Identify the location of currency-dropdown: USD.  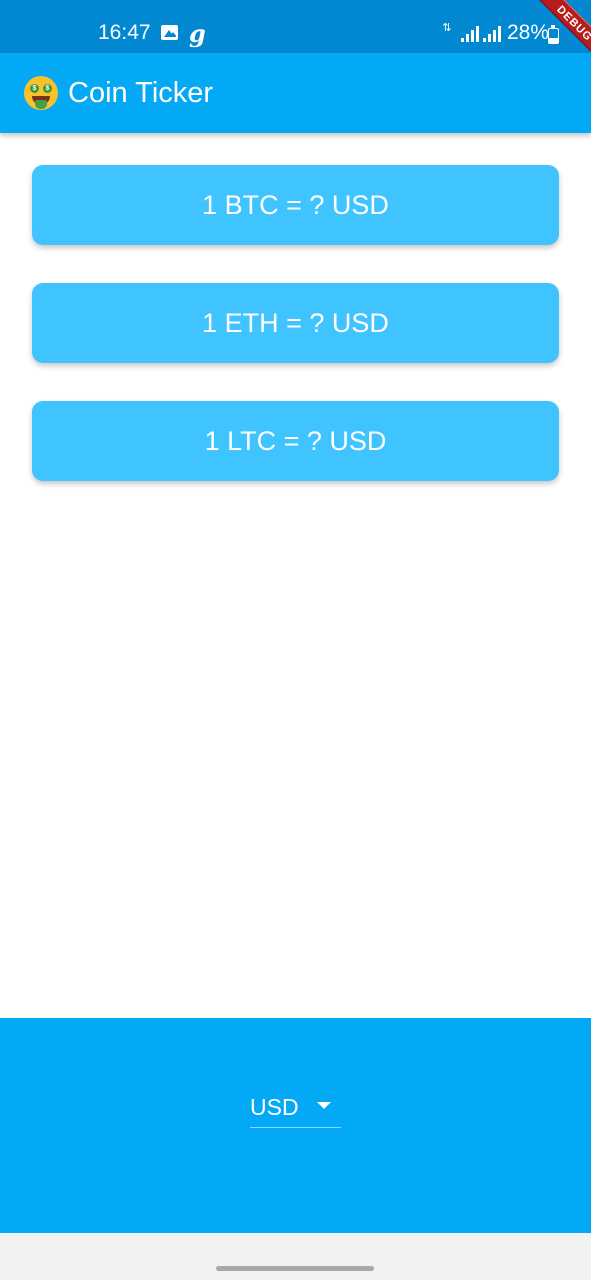
(295, 1109).